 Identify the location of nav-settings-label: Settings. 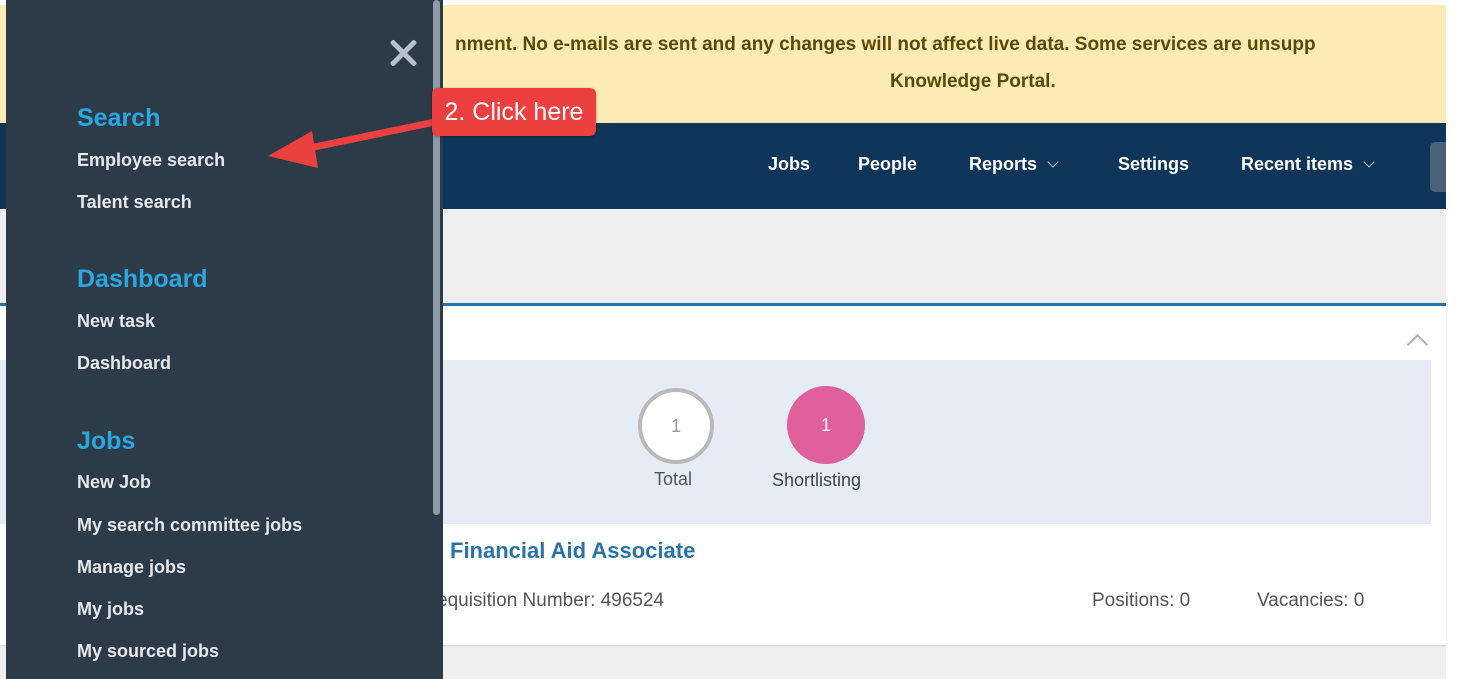
(1154, 164).